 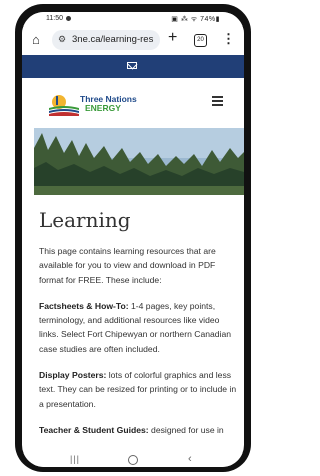 What do you see at coordinates (200, 40) in the screenshot?
I see `tab-switcher-button: 20` at bounding box center [200, 40].